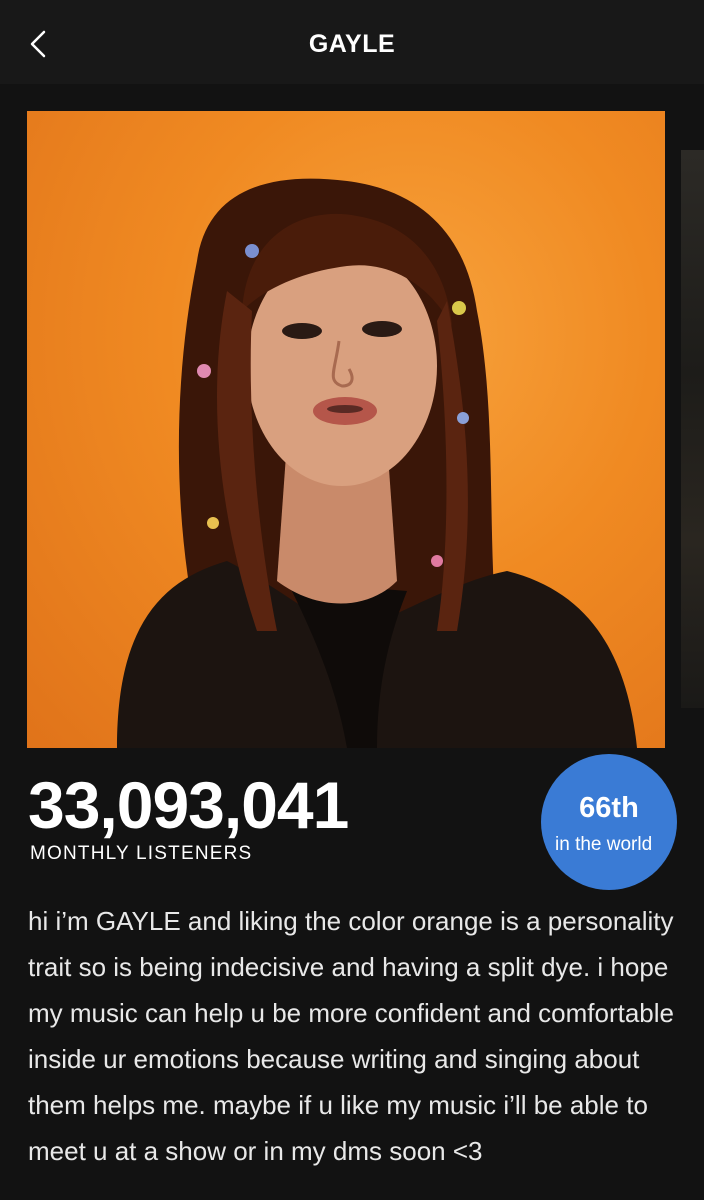  I want to click on world-rank-badge: 66th in the world, so click(609, 822).